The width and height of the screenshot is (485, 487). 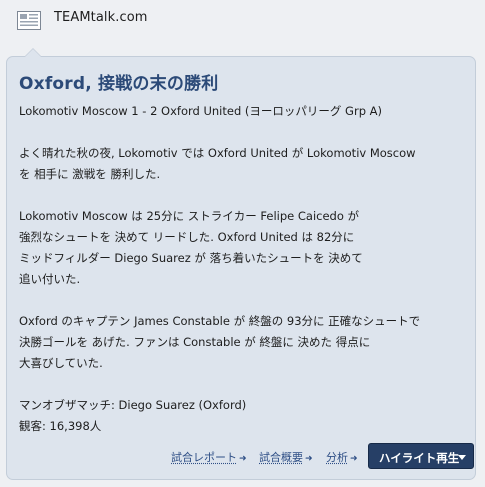 I want to click on news-actions: 試合レポート ➜ 試合概要 ➜ 分析 ➜ ハイライト再生, so click(x=242, y=458).